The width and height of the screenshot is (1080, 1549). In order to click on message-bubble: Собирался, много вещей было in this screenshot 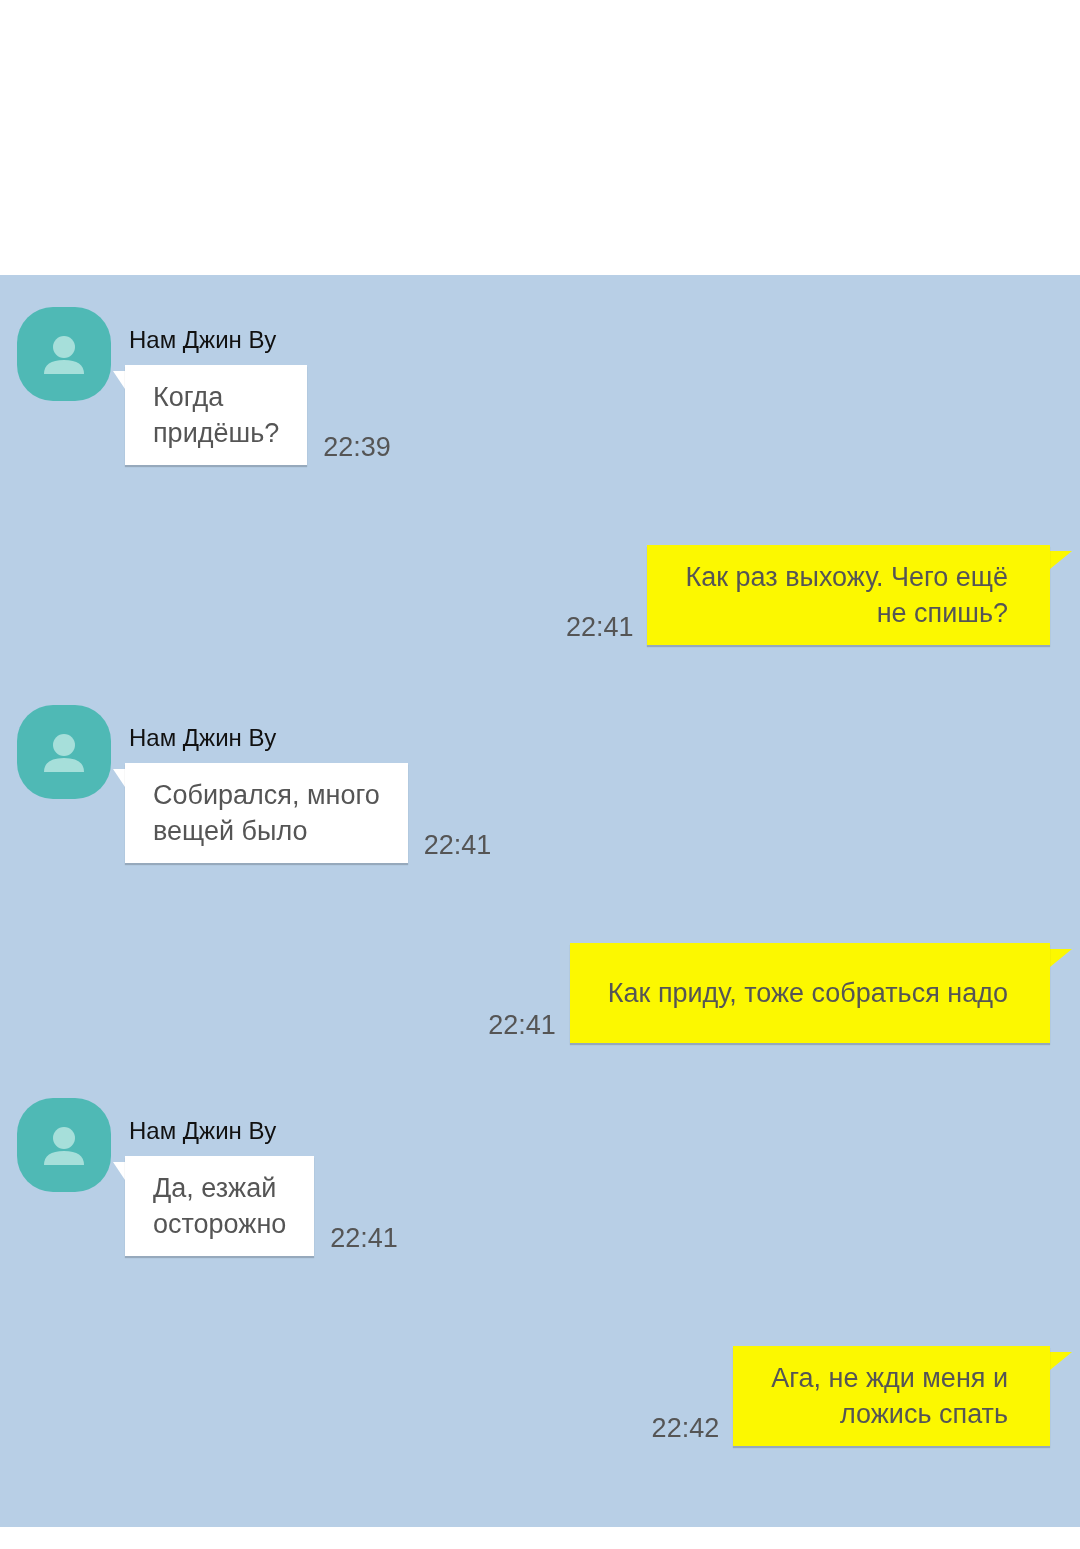, I will do `click(266, 813)`.